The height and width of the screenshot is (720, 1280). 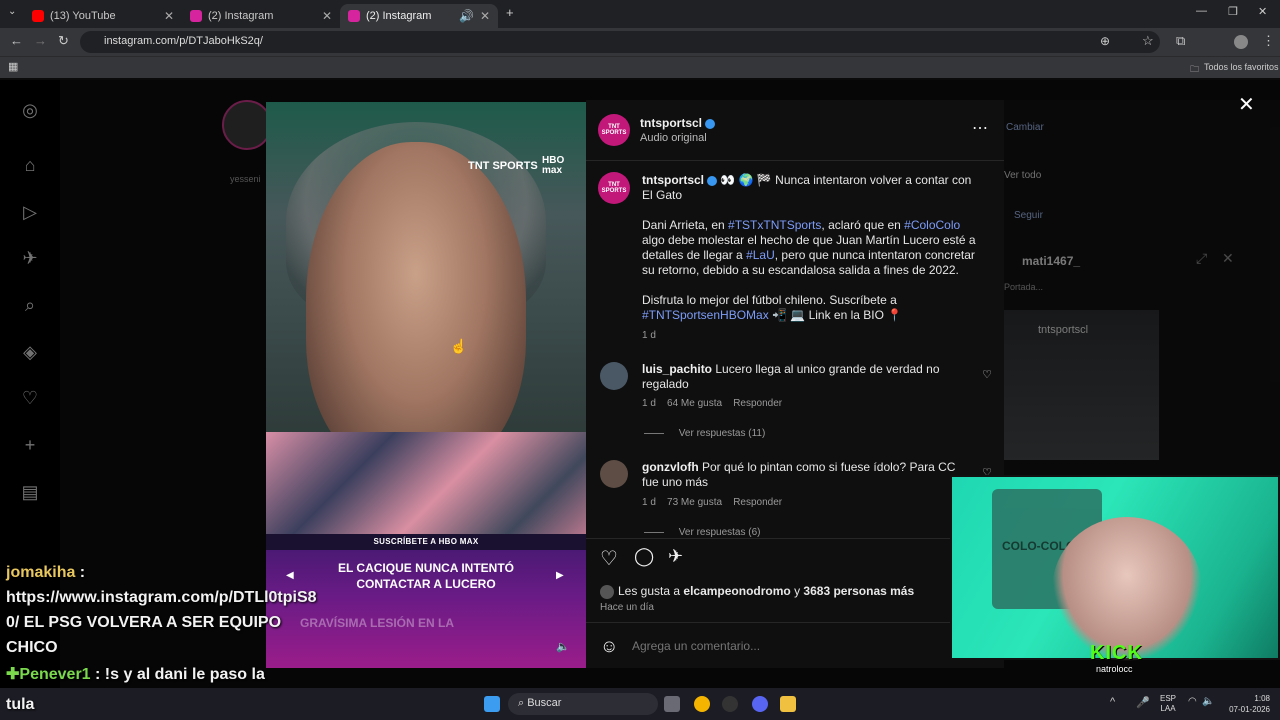 What do you see at coordinates (620, 42) in the screenshot?
I see `url-input: instagram.com/p/DTJaboHkS2q/` at bounding box center [620, 42].